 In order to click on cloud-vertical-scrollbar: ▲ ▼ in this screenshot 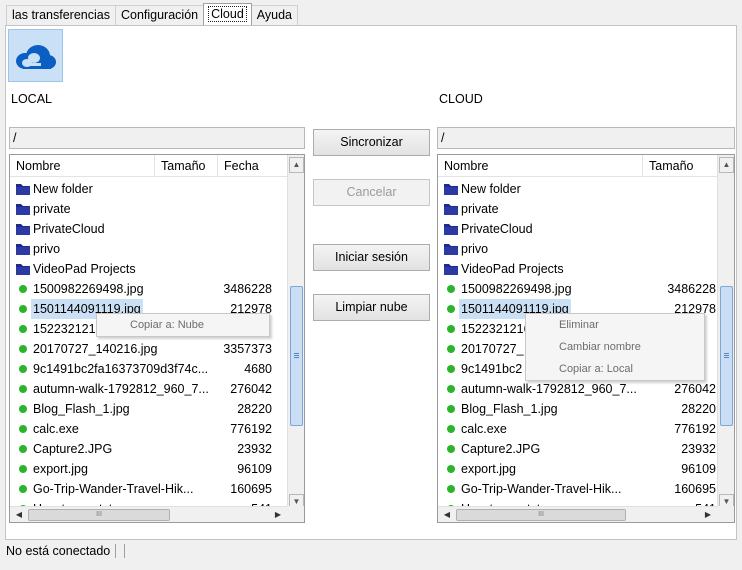, I will do `click(725, 333)`.